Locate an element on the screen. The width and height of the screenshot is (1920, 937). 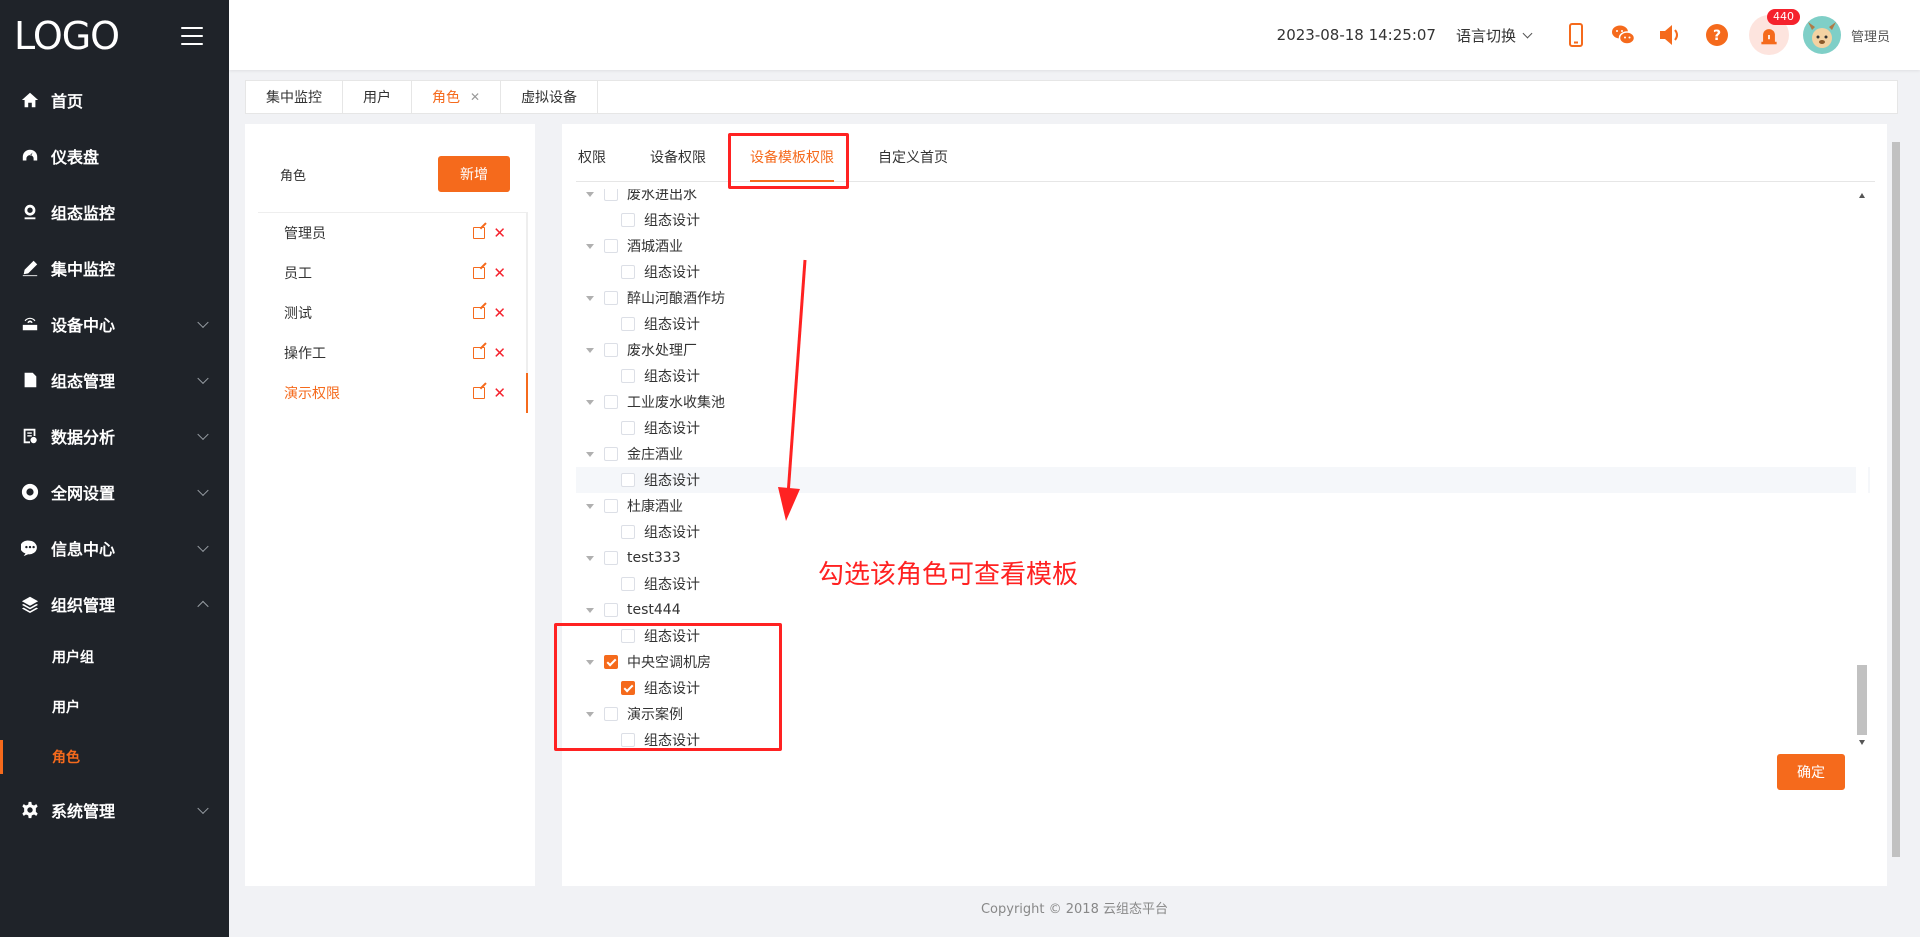
scroll-up-icon is located at coordinates (1862, 195).